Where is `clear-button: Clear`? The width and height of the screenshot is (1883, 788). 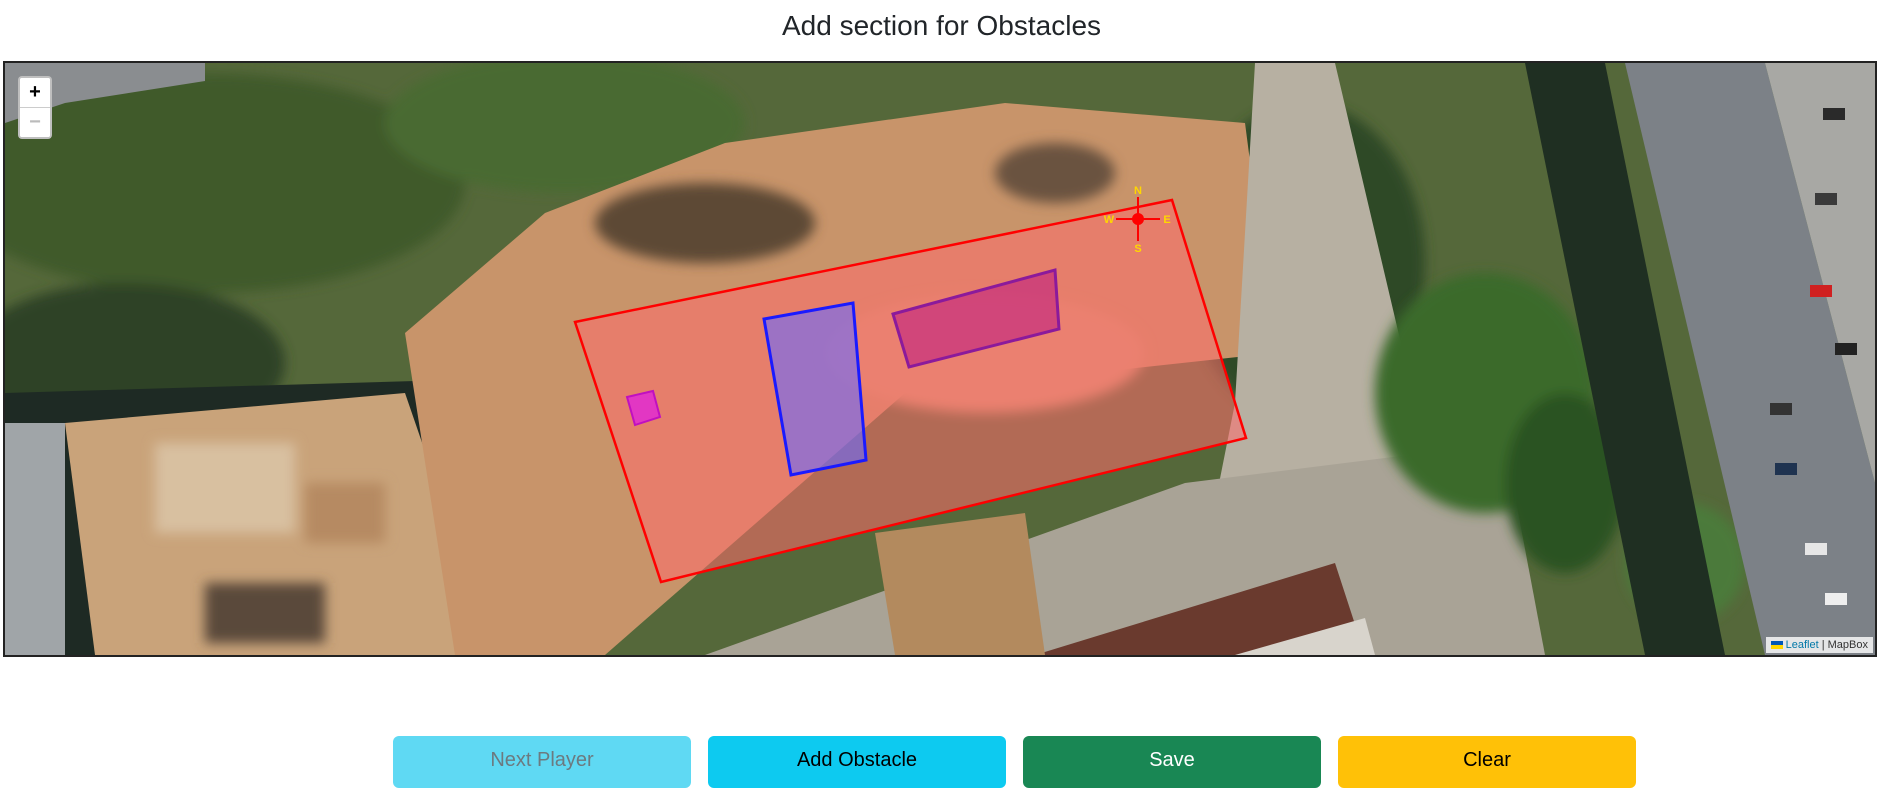 clear-button: Clear is located at coordinates (1487, 762).